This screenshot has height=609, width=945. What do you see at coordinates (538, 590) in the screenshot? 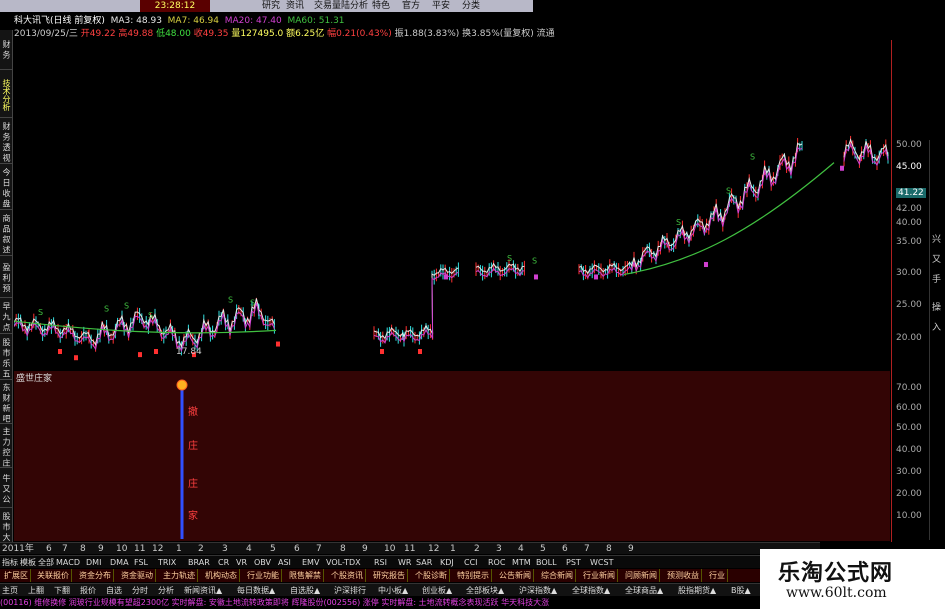
I see `bottom-tab-14: 沪深指数▲` at bounding box center [538, 590].